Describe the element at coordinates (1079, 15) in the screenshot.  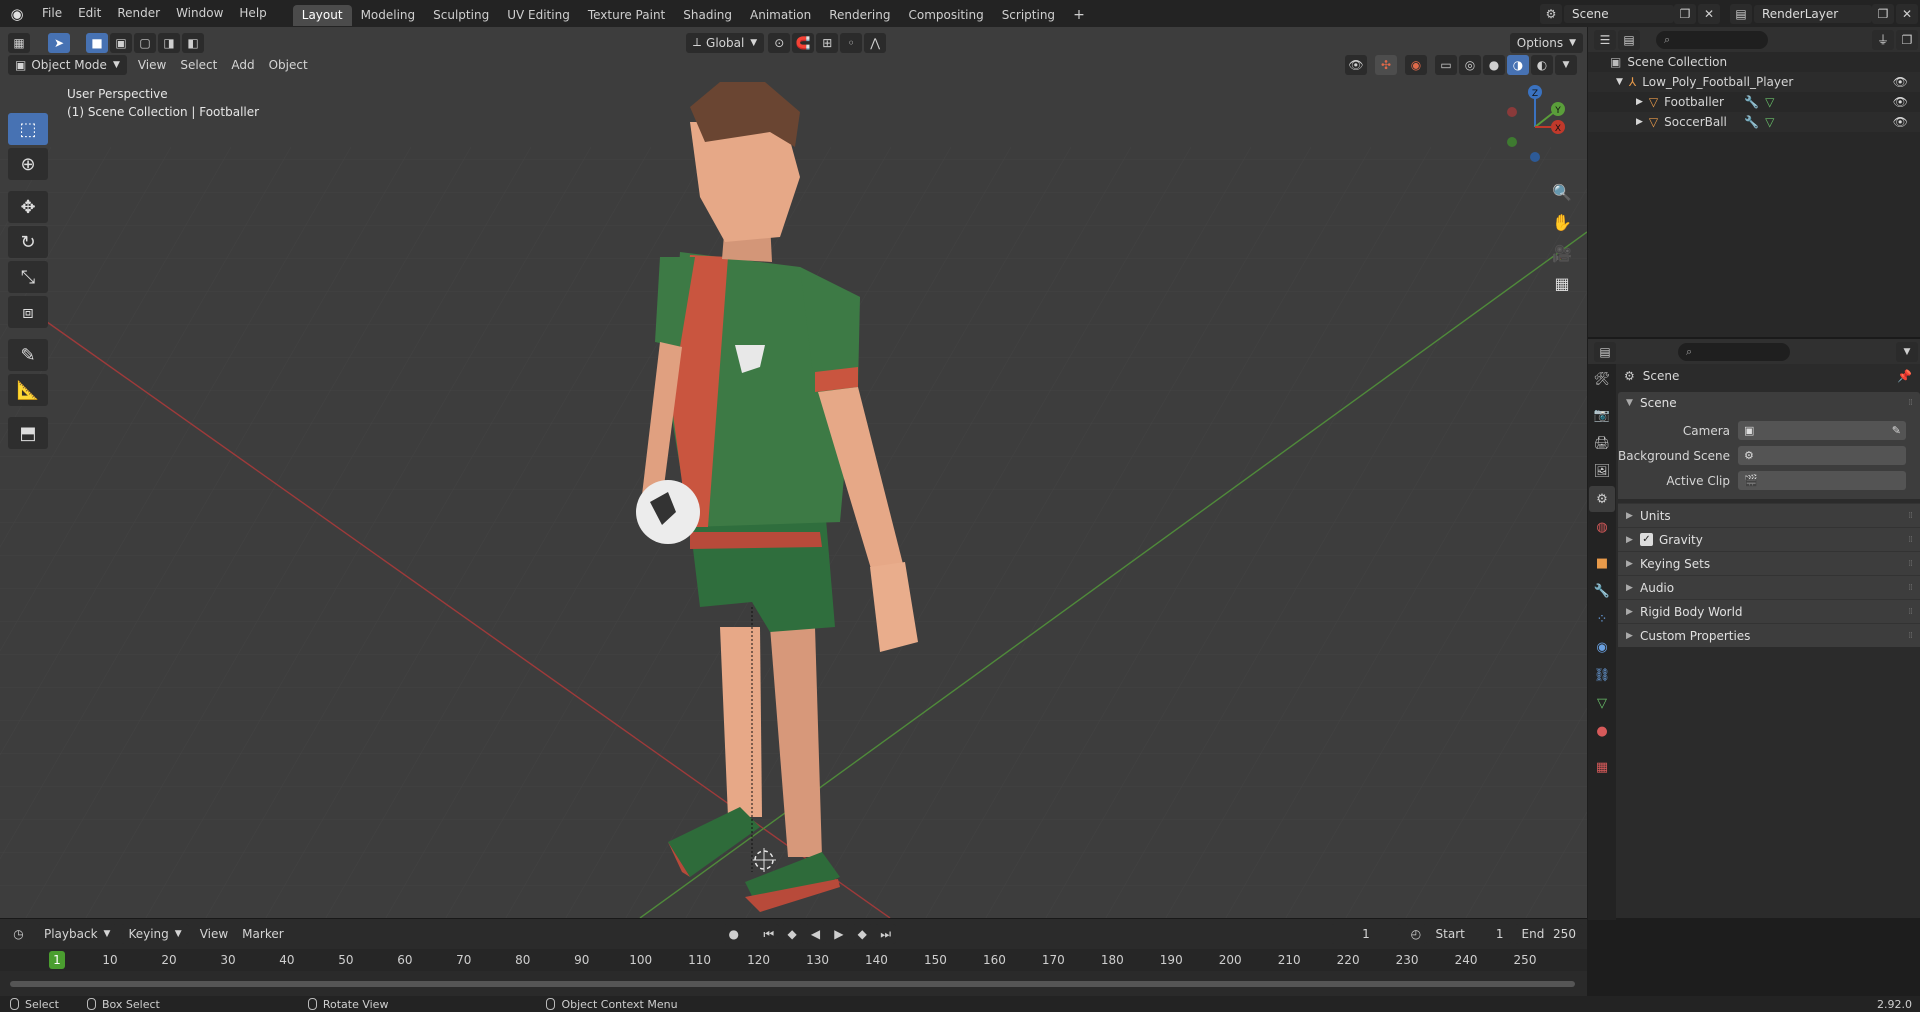
I see `add-workspace-icon: +` at that location.